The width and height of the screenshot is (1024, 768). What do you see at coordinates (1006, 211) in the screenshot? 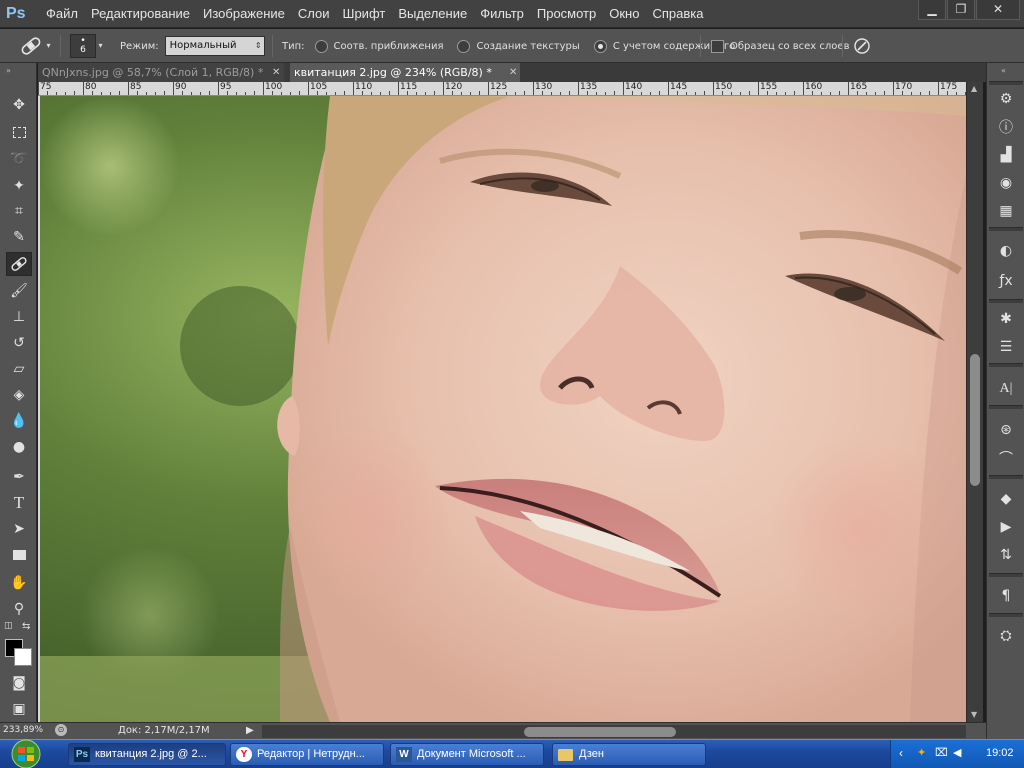
I see `swatches-icon: ▦` at bounding box center [1006, 211].